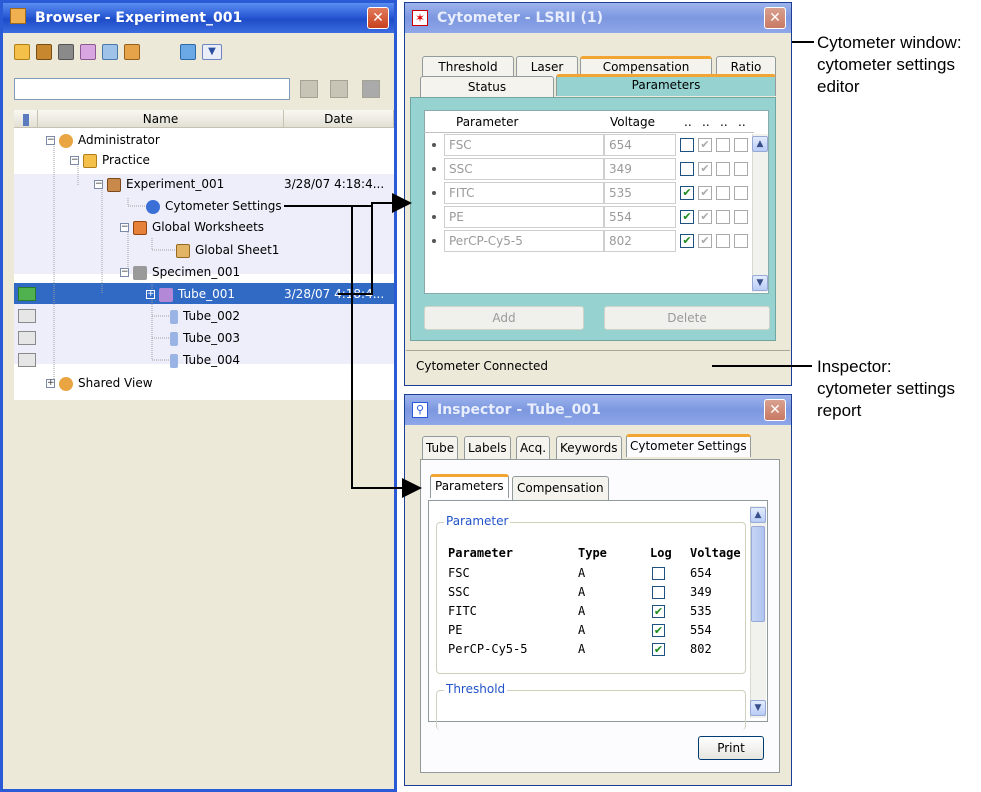 The height and width of the screenshot is (792, 981). What do you see at coordinates (854, 366) in the screenshot?
I see `callout-text: Inspector:` at bounding box center [854, 366].